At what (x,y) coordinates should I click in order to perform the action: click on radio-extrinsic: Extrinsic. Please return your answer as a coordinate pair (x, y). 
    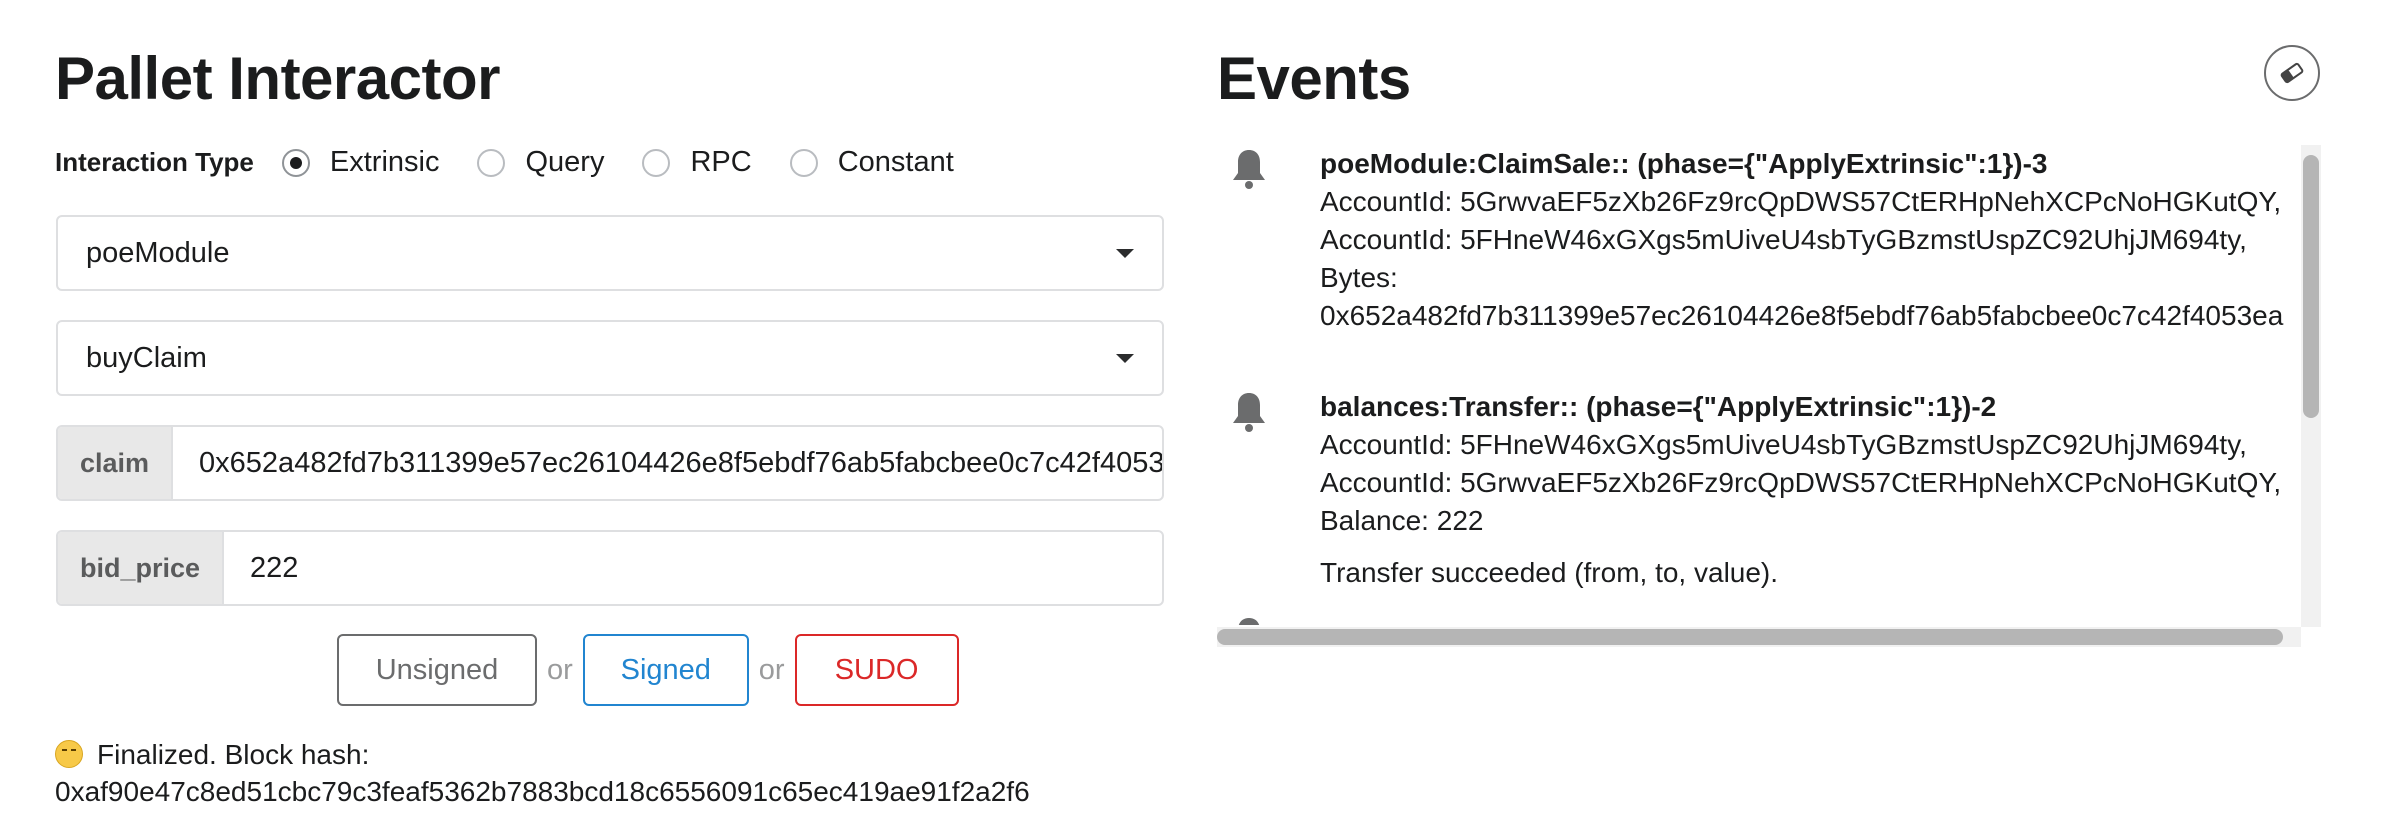
    Looking at the image, I should click on (360, 162).